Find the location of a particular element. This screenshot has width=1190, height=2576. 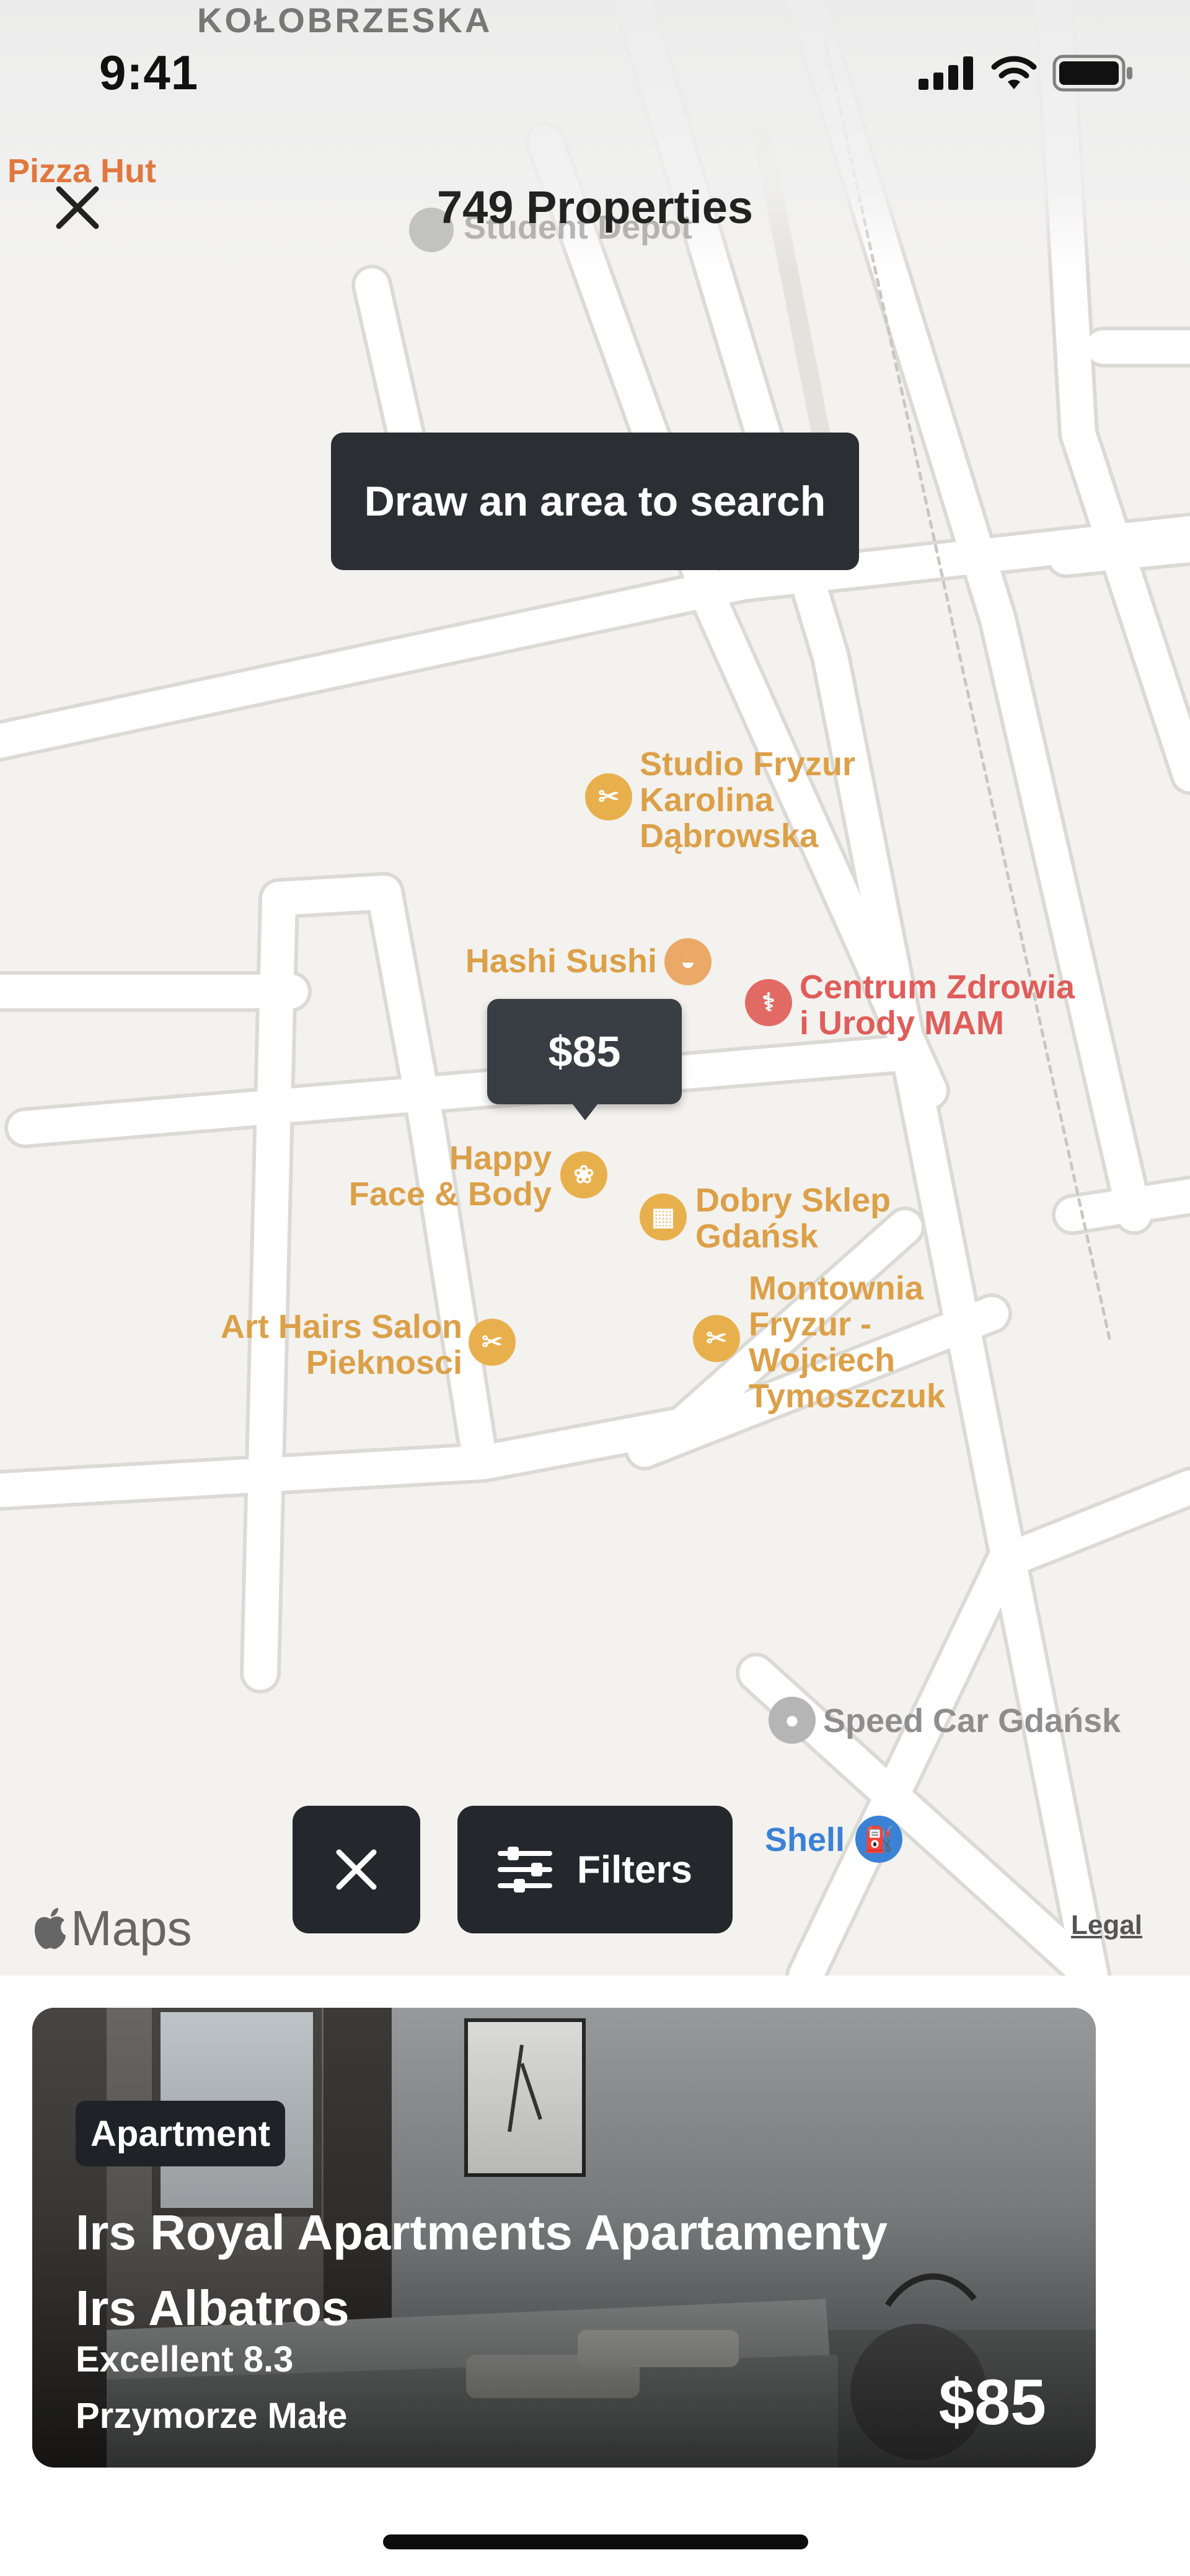

draw-area-prompt: Draw an area to search is located at coordinates (595, 502).